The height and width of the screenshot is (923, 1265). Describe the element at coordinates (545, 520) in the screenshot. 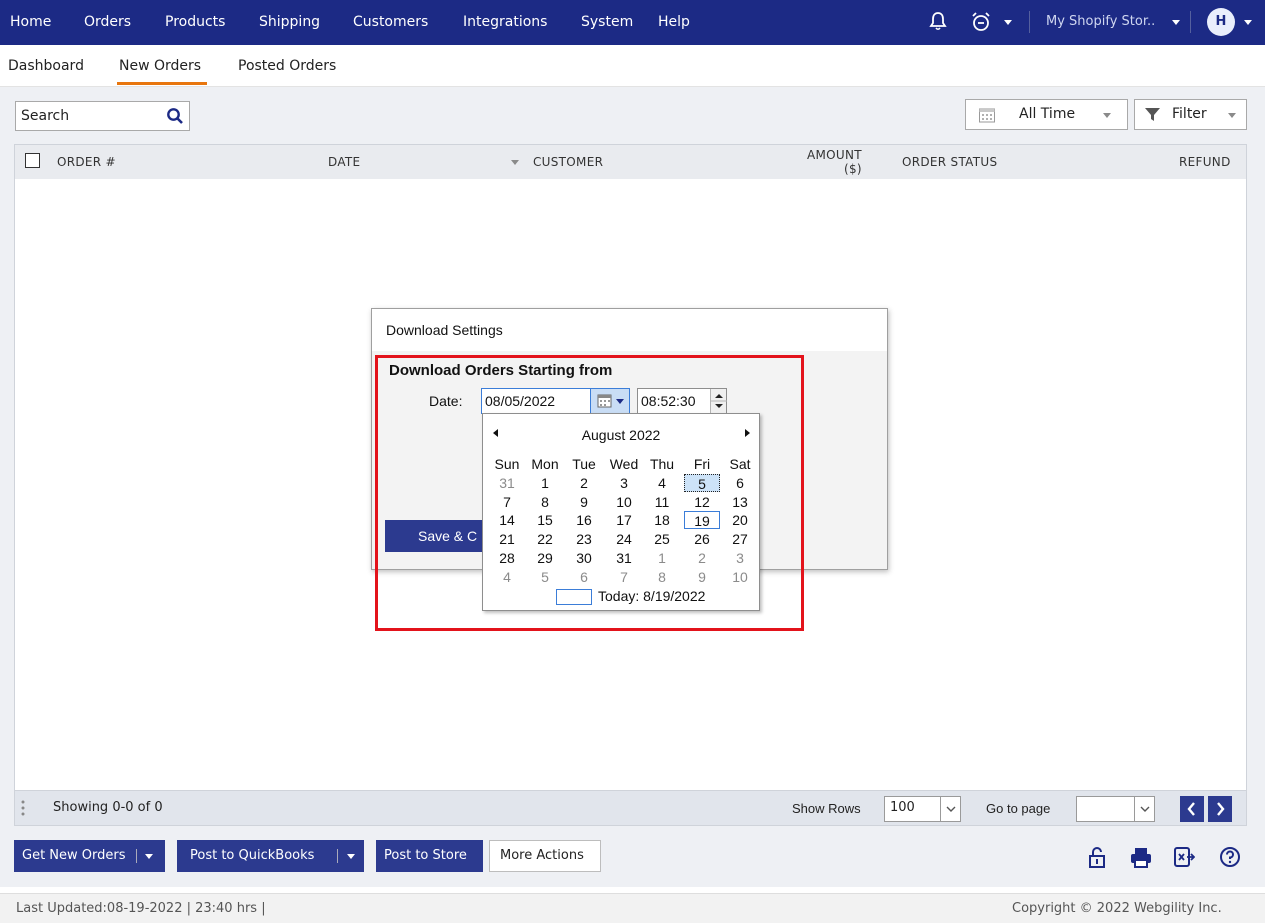

I see `calendar-day: 15` at that location.